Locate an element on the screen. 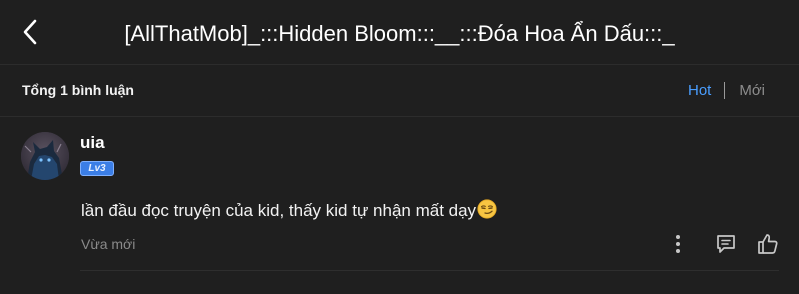 The image size is (799, 294). comment-actions is located at coordinates (723, 244).